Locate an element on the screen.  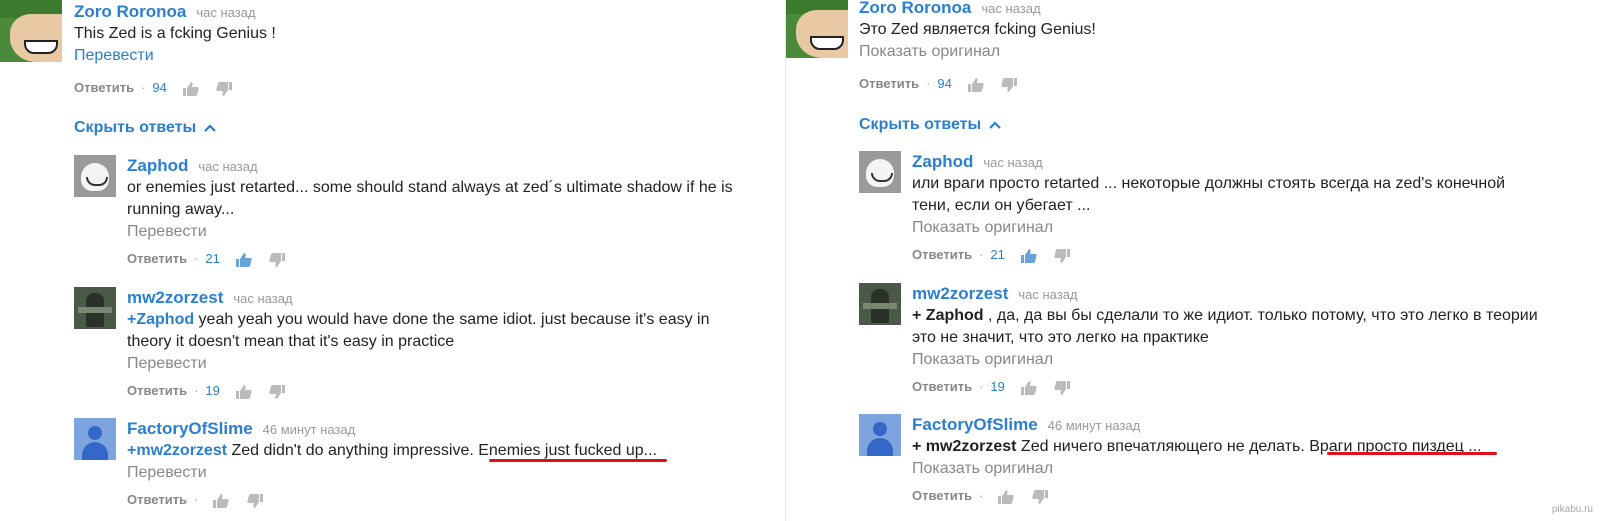
comment-text: Это Zed является fcking Genius! is located at coordinates (977, 29).